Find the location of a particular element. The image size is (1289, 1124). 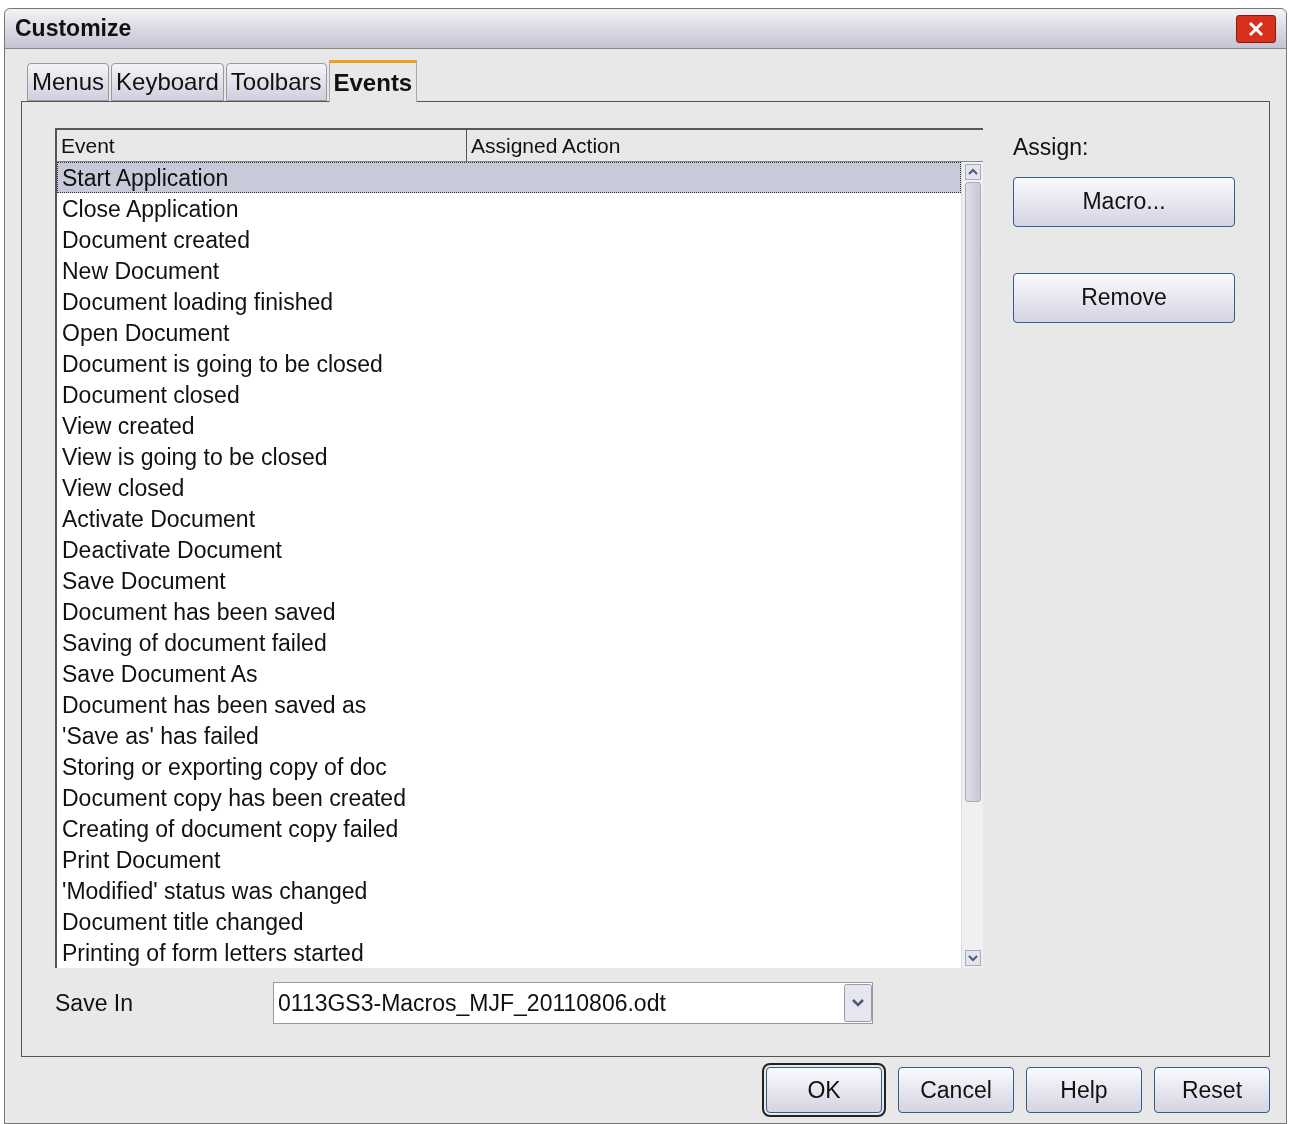

event-row: New Document is located at coordinates (509, 270).